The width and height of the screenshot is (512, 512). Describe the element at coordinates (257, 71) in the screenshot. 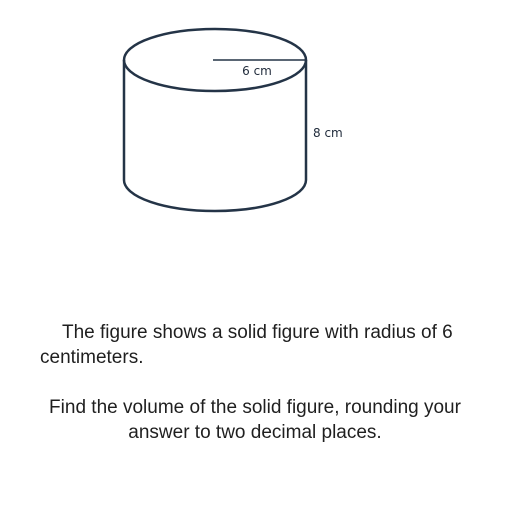

I see `radius-label: 6 cm` at that location.